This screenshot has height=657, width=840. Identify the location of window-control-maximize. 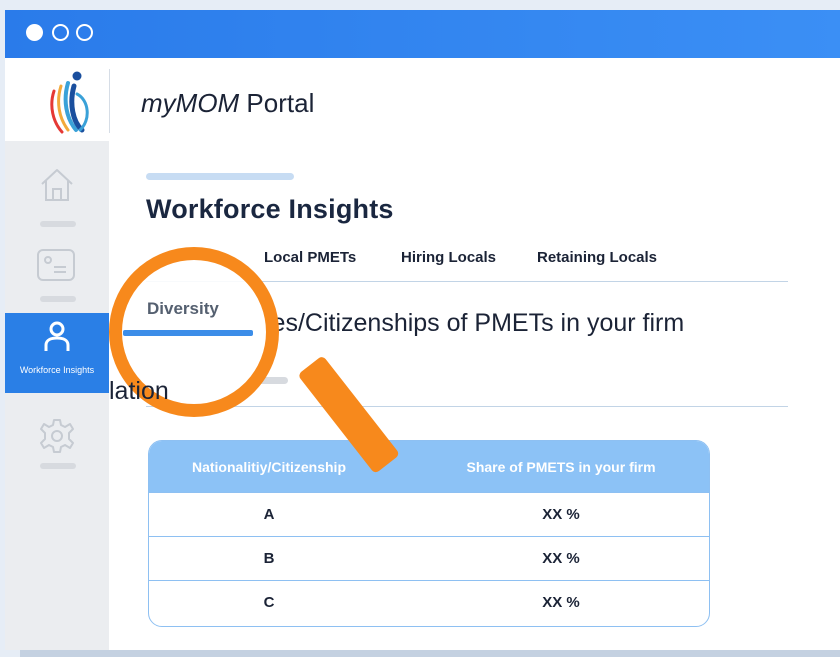
(84, 32).